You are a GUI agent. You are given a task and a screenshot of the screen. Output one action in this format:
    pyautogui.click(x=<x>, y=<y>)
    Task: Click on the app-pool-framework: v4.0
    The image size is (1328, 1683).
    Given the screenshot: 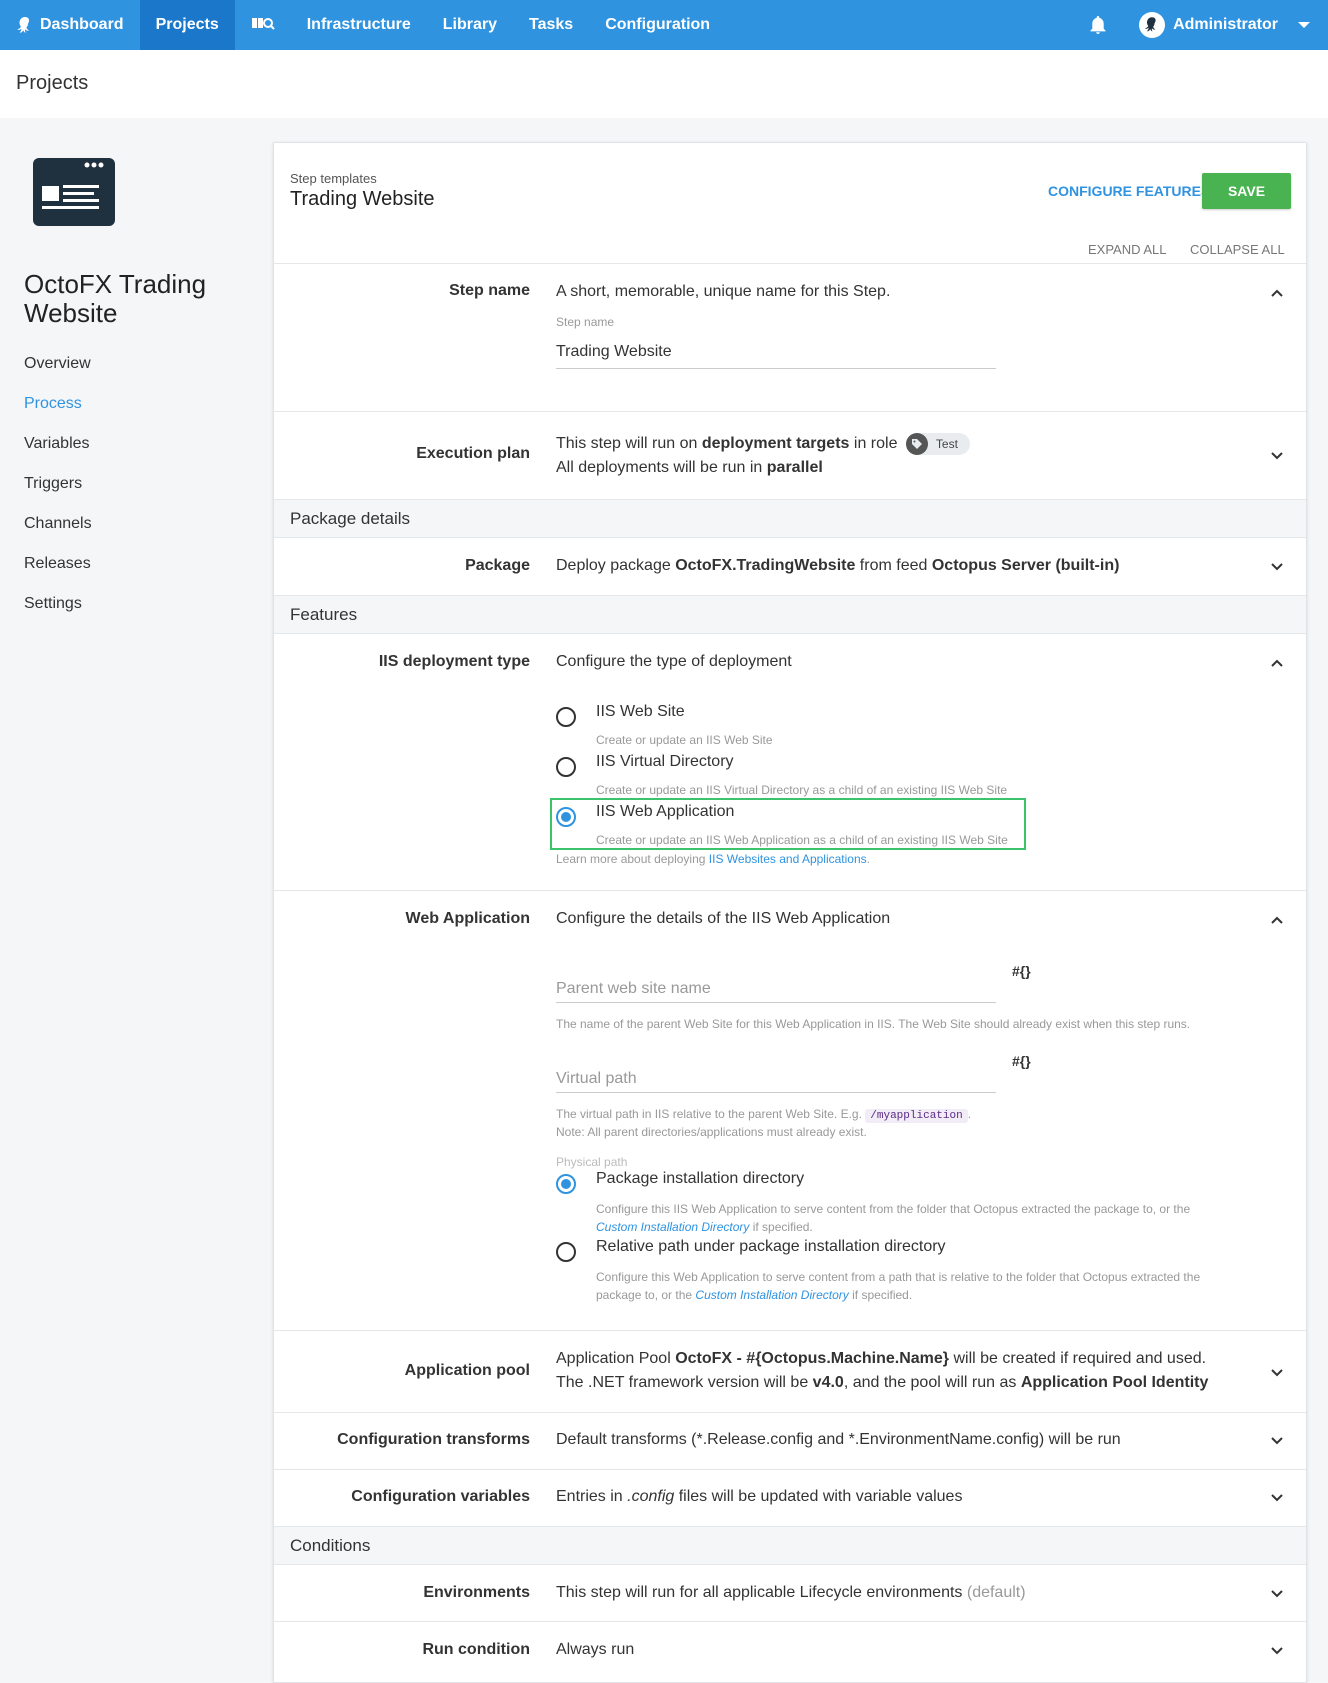 What is the action you would take?
    pyautogui.click(x=828, y=1382)
    